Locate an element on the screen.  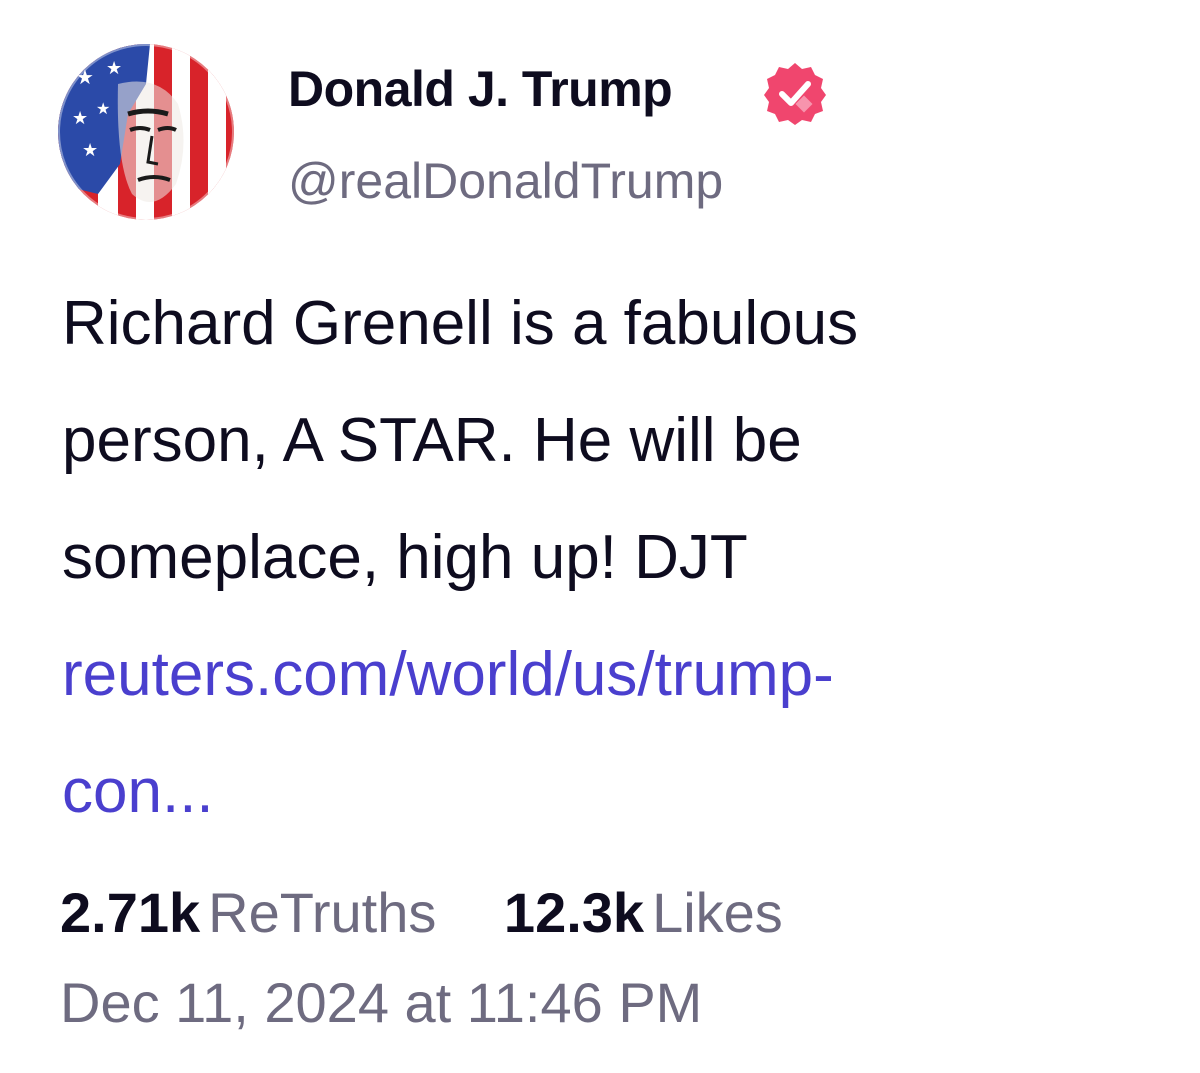
author-name: Donald J. Trump is located at coordinates (480, 89).